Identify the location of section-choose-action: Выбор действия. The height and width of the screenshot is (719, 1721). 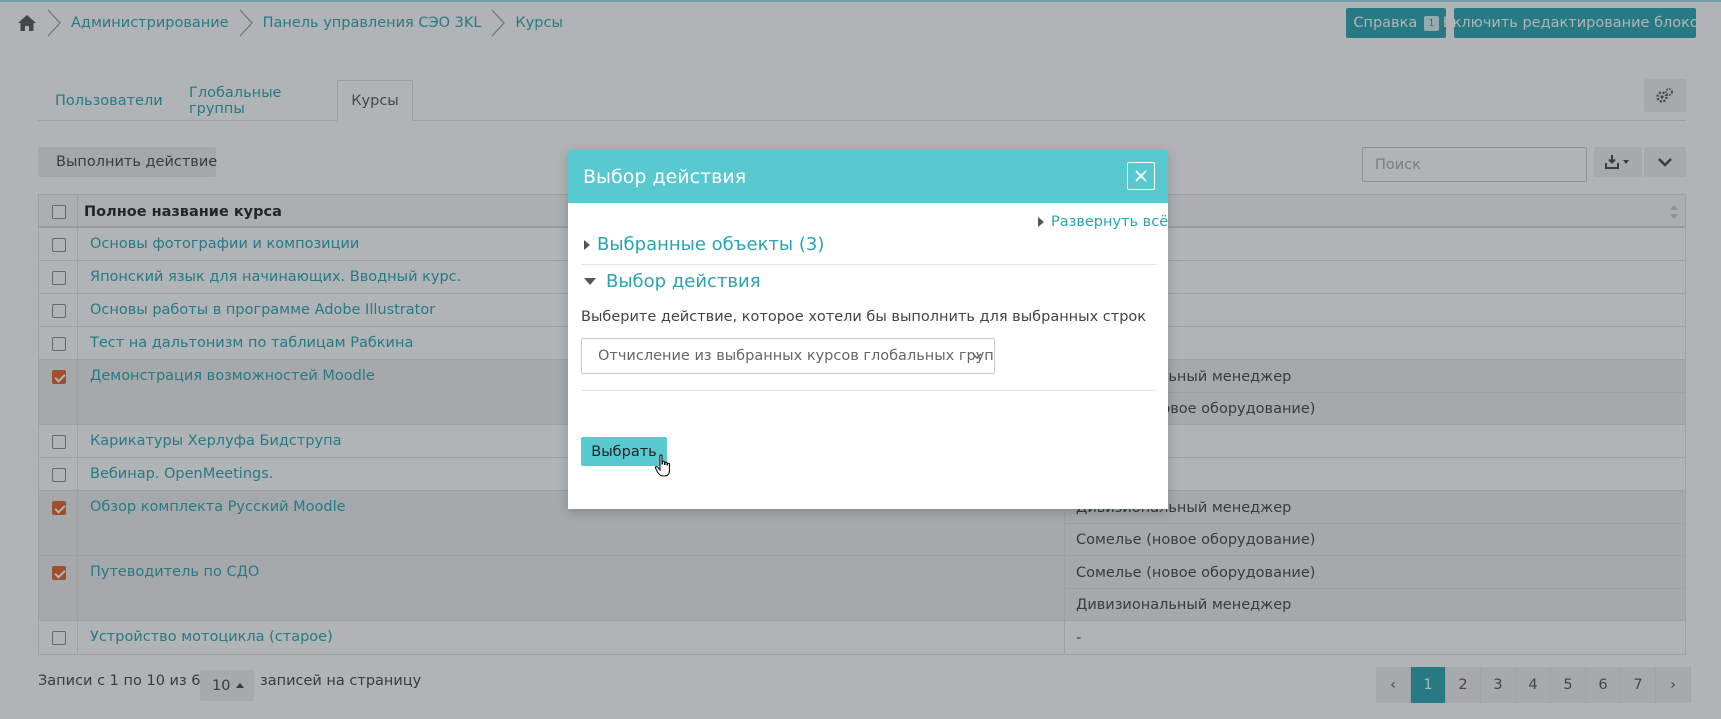
(672, 281).